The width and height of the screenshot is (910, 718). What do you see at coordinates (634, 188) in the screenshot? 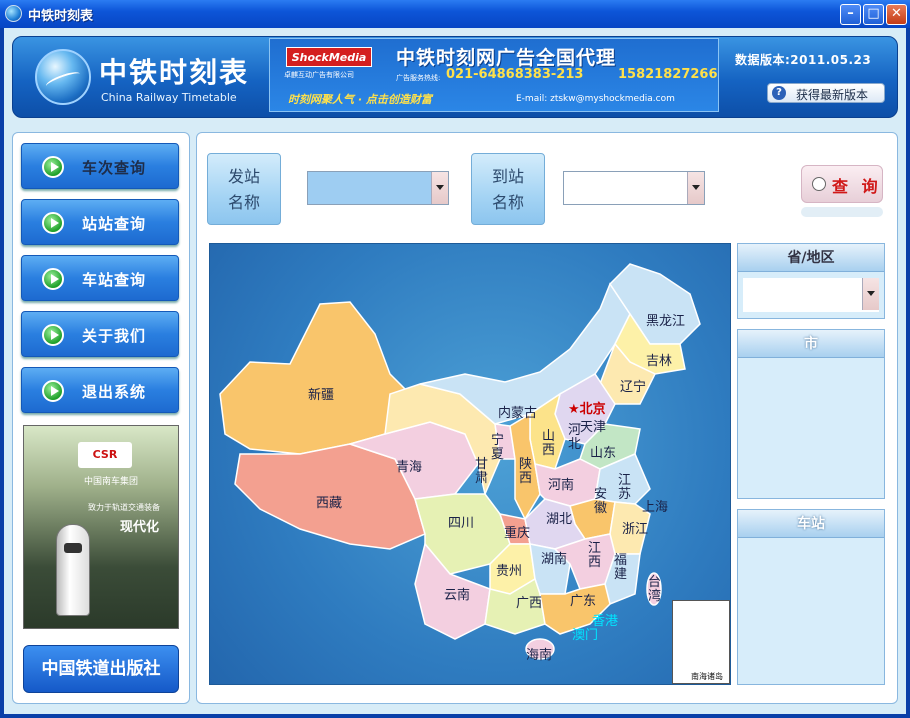
I see `to-station-combo` at bounding box center [634, 188].